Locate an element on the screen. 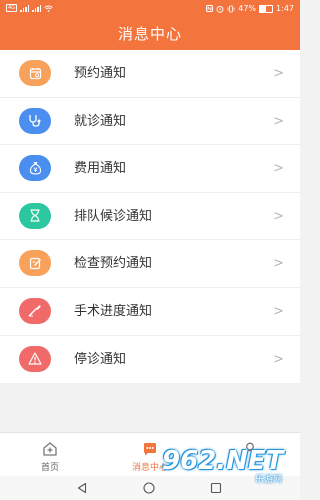 This screenshot has width=320, height=500. menu-item-visit-notice: 就诊通知 > is located at coordinates (150, 122).